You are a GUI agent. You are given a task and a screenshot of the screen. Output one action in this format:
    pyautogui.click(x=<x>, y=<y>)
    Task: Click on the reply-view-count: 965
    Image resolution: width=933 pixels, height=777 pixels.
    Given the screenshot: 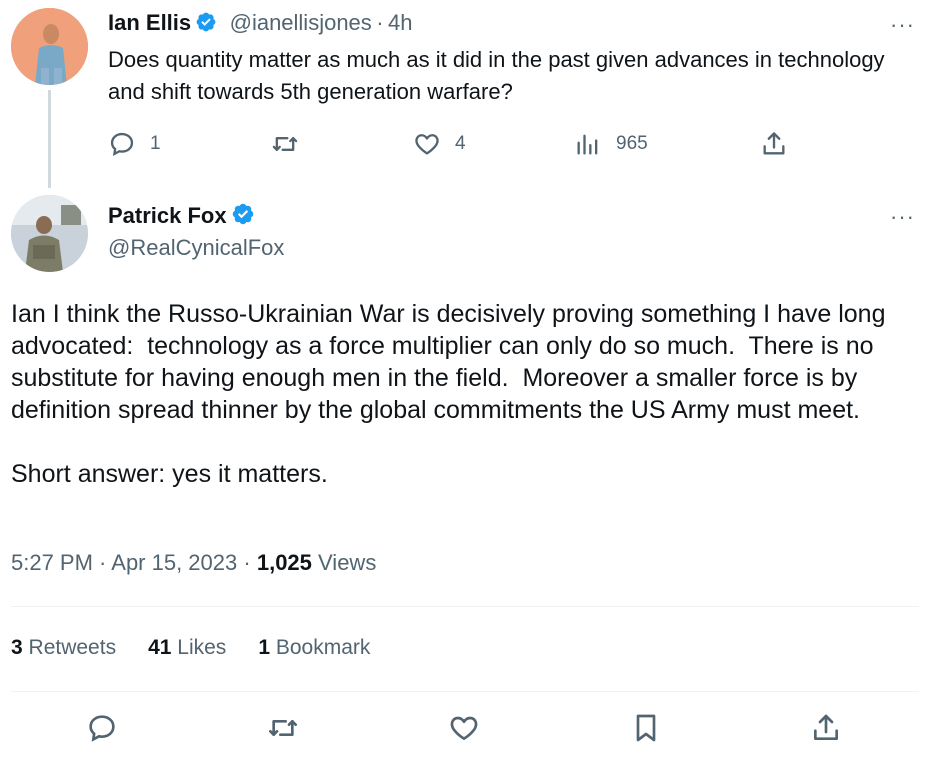 What is the action you would take?
    pyautogui.click(x=632, y=143)
    